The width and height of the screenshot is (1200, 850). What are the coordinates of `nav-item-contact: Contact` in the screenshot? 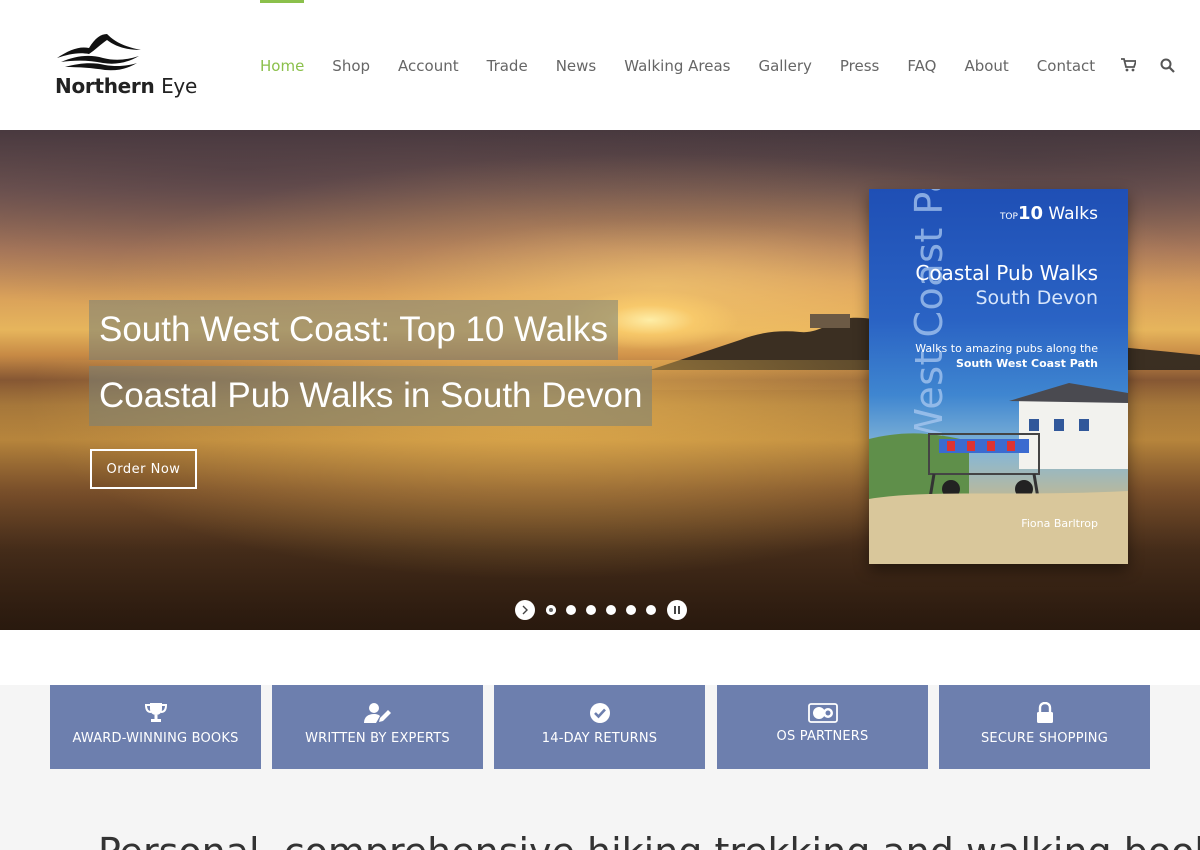 It's located at (1066, 65).